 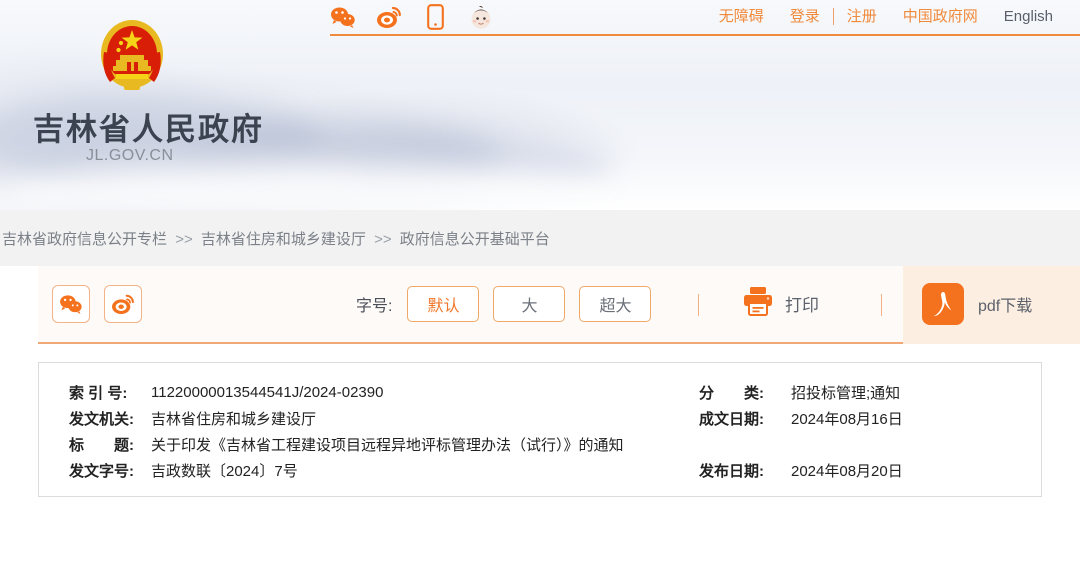 I want to click on accessibility-link: 无障碍, so click(x=741, y=16).